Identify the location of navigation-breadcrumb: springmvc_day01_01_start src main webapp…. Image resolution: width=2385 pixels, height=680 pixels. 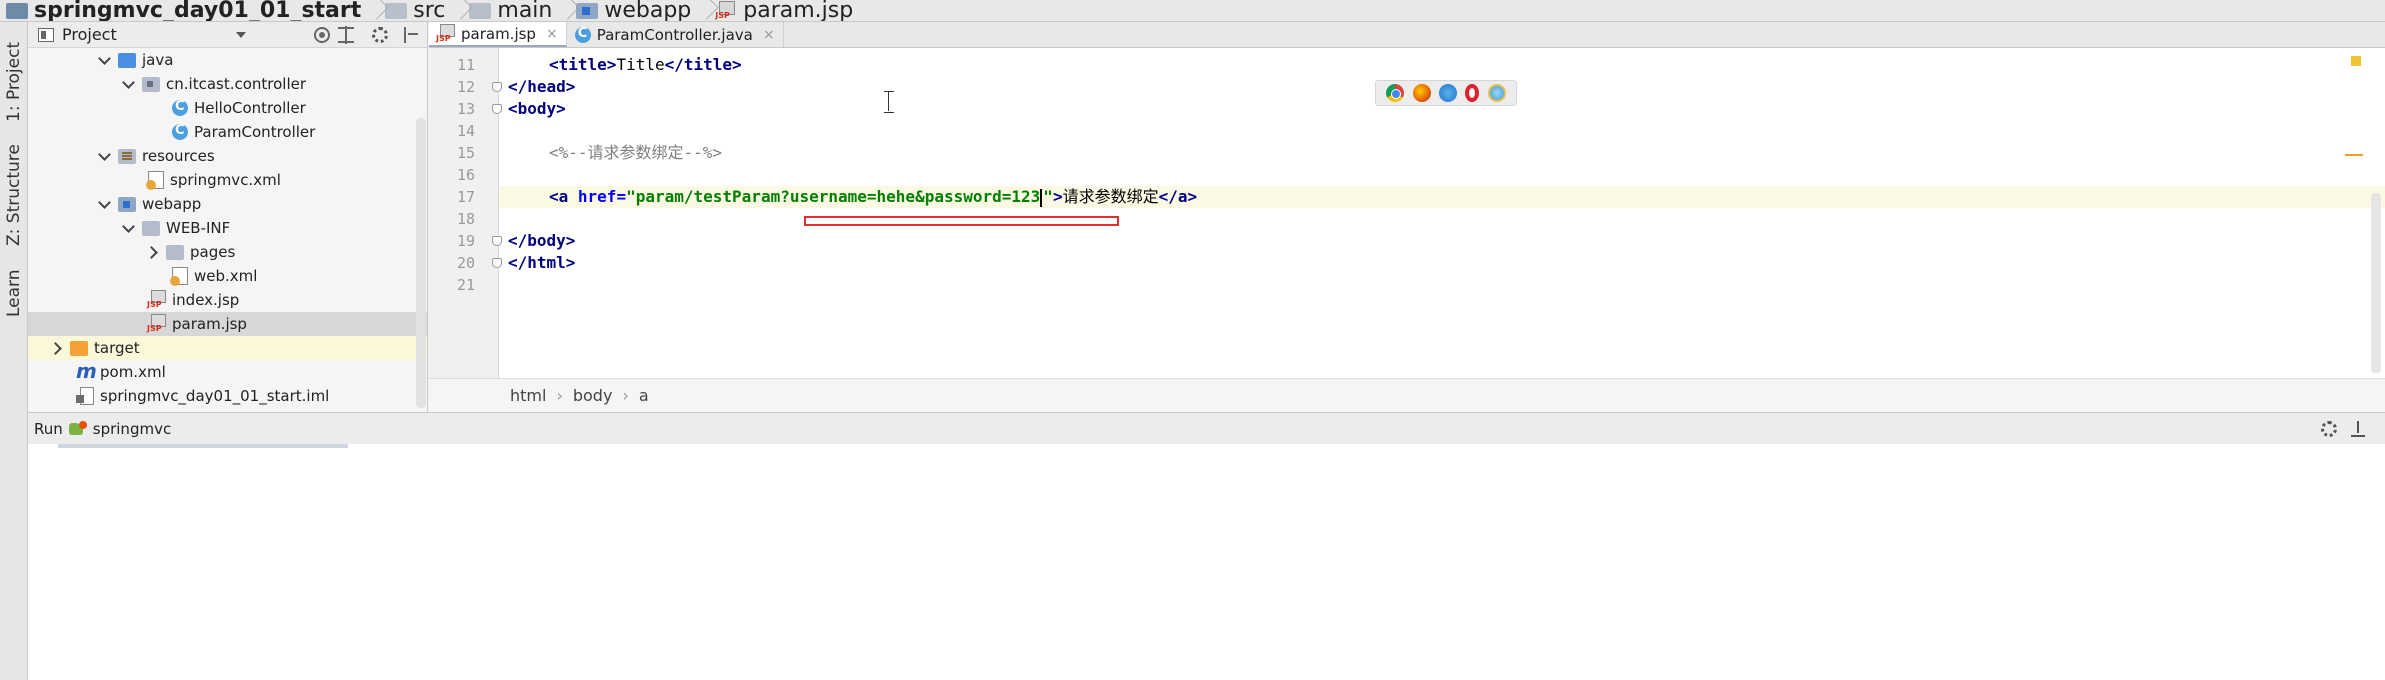
(1192, 11).